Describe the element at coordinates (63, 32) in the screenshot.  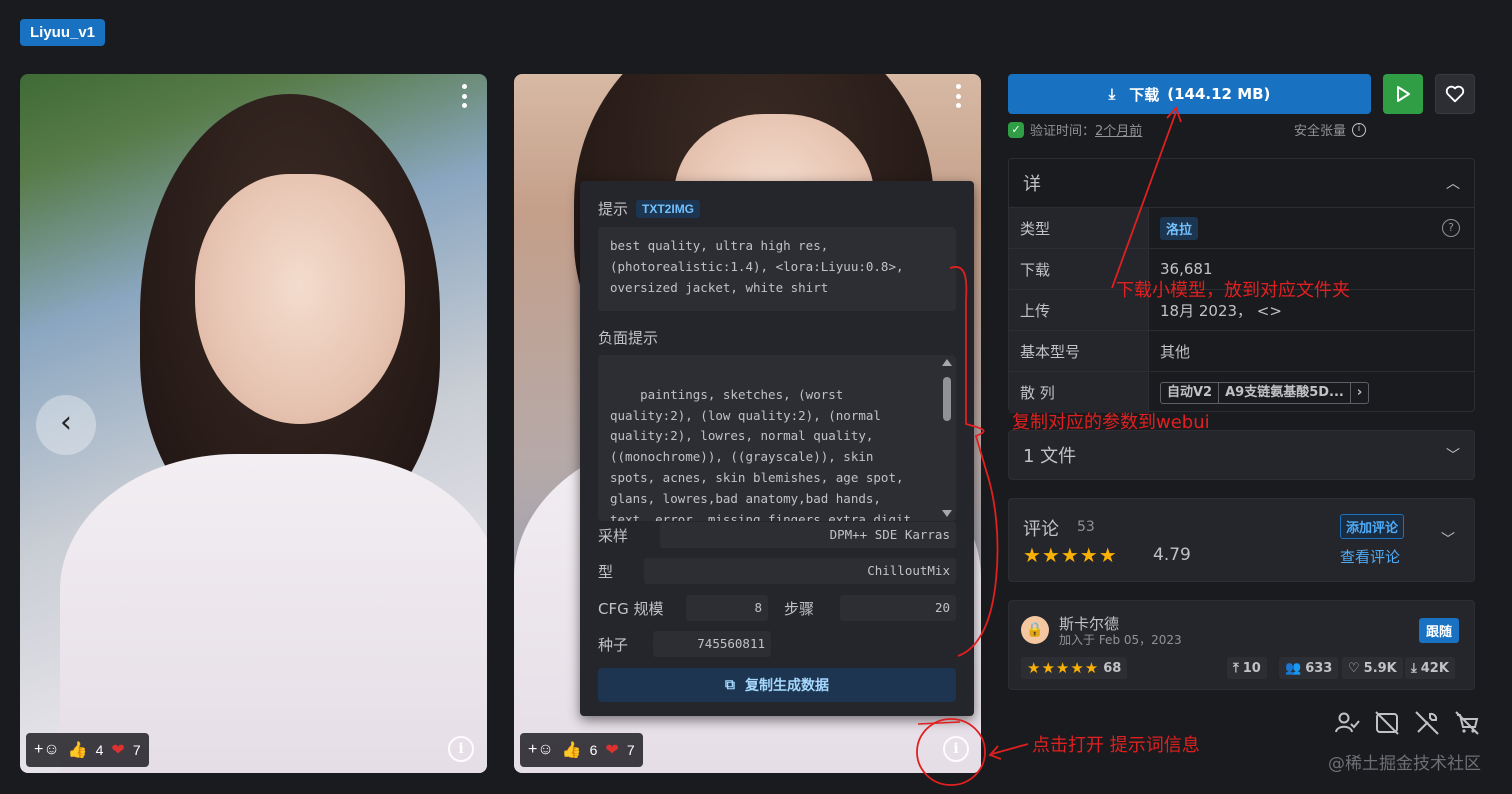
I see `model-tag: Liyuu_v1` at that location.